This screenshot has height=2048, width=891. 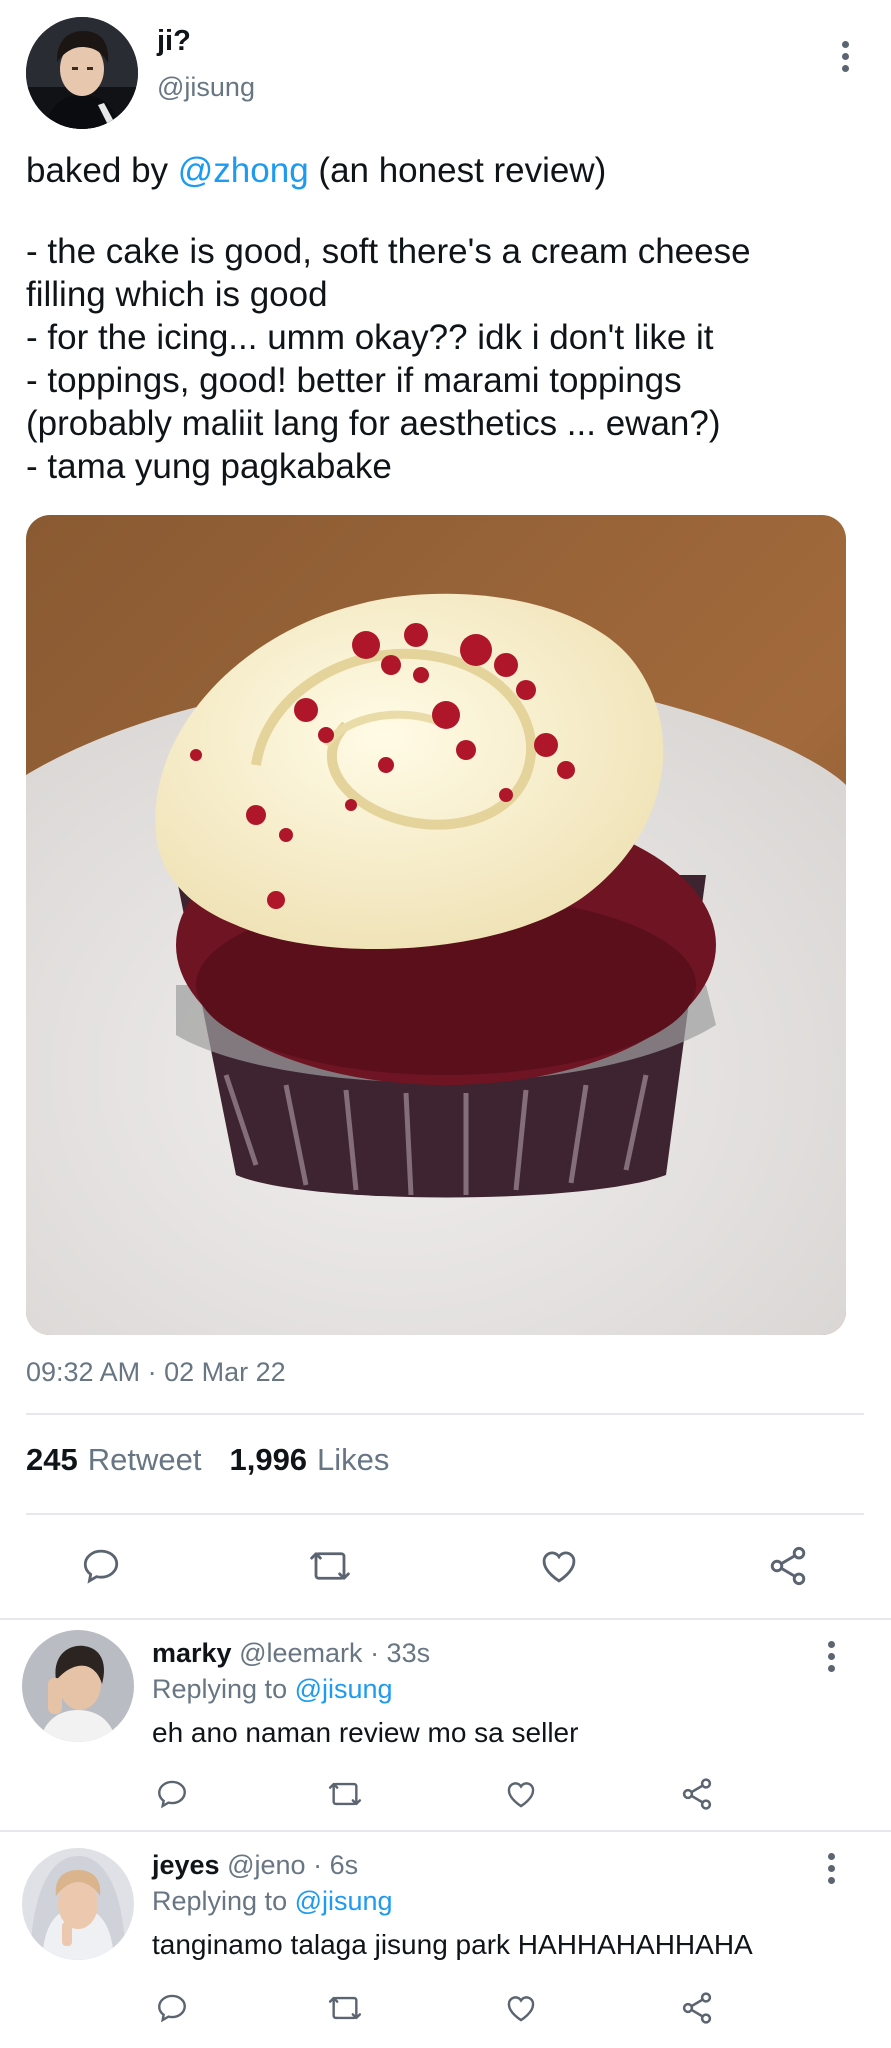 What do you see at coordinates (144, 1459) in the screenshot?
I see `retweet-label: Retweet` at bounding box center [144, 1459].